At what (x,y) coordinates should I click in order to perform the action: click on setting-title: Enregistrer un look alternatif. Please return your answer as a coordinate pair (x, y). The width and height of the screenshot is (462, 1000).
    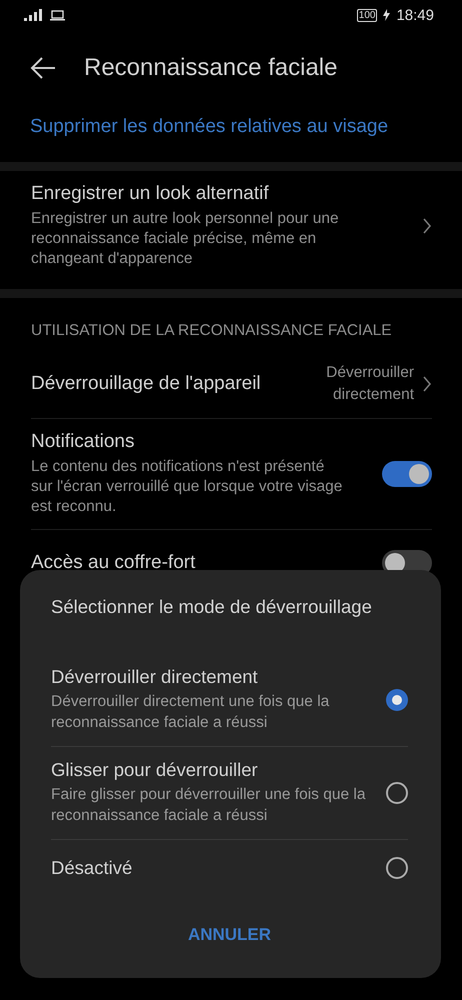
    Looking at the image, I should click on (150, 194).